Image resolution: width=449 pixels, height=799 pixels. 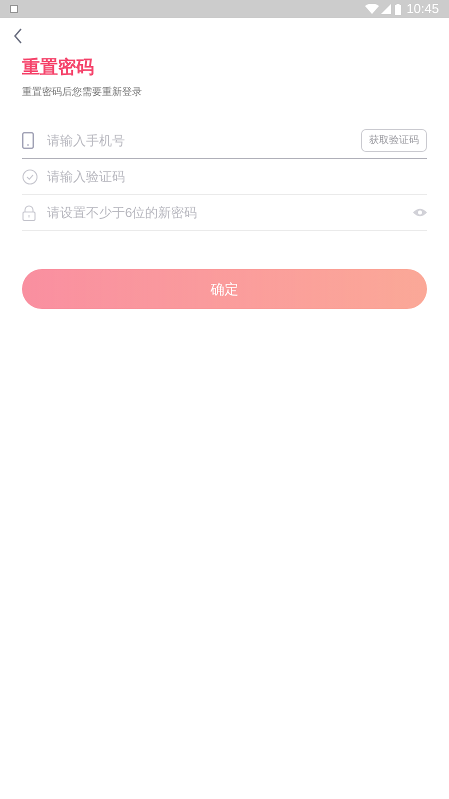 What do you see at coordinates (58, 67) in the screenshot?
I see `page-title: 重置密码` at bounding box center [58, 67].